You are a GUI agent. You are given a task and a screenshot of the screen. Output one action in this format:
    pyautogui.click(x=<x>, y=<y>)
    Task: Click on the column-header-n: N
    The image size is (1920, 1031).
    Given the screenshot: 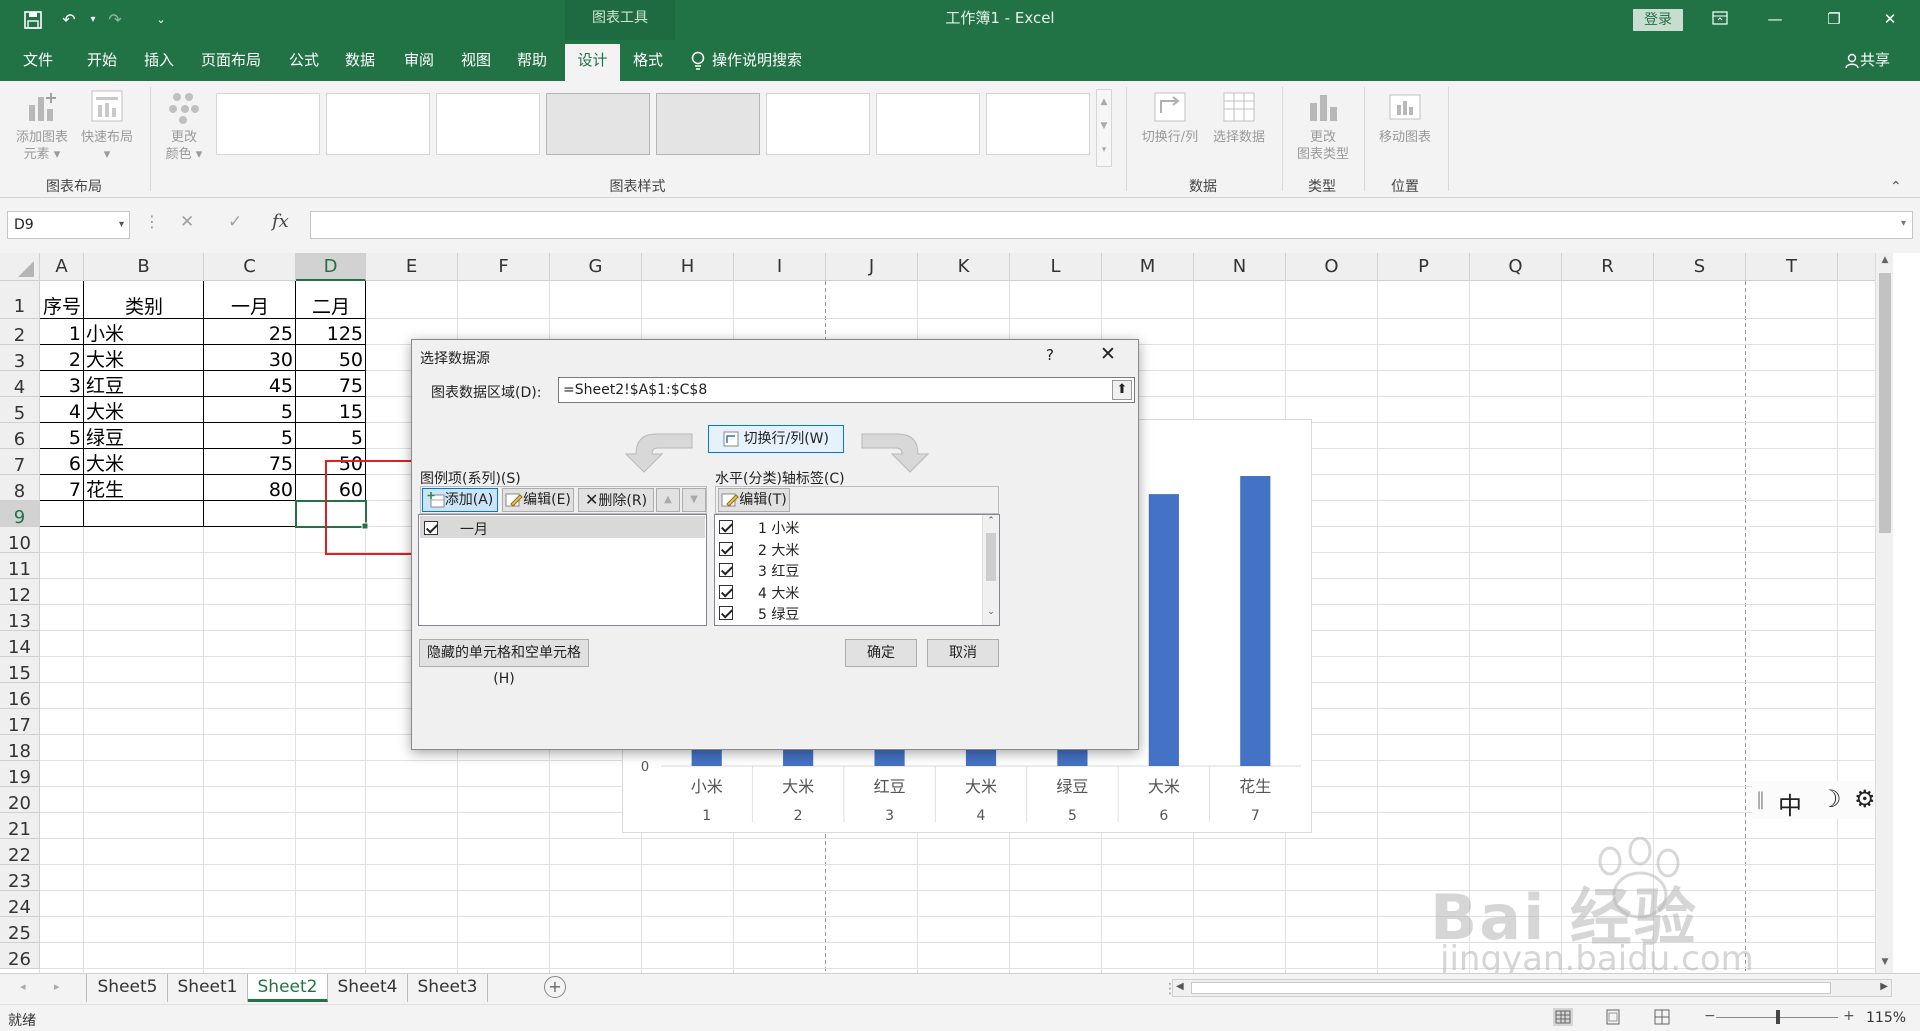 What is the action you would take?
    pyautogui.click(x=1240, y=267)
    